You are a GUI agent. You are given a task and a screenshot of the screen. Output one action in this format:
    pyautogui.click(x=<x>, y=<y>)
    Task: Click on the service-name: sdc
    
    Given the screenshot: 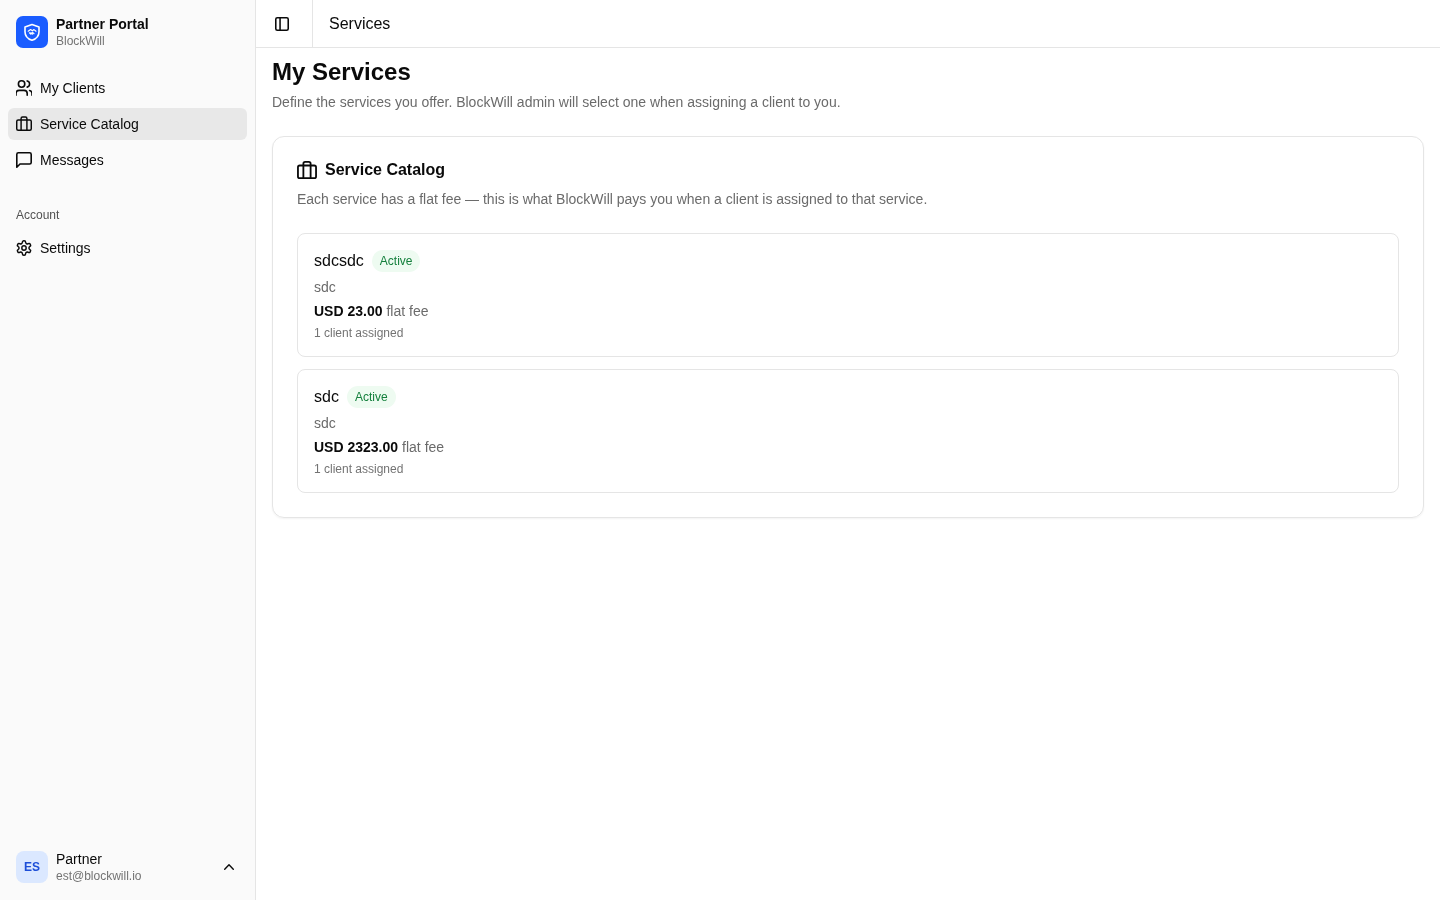 What is the action you would take?
    pyautogui.click(x=326, y=397)
    